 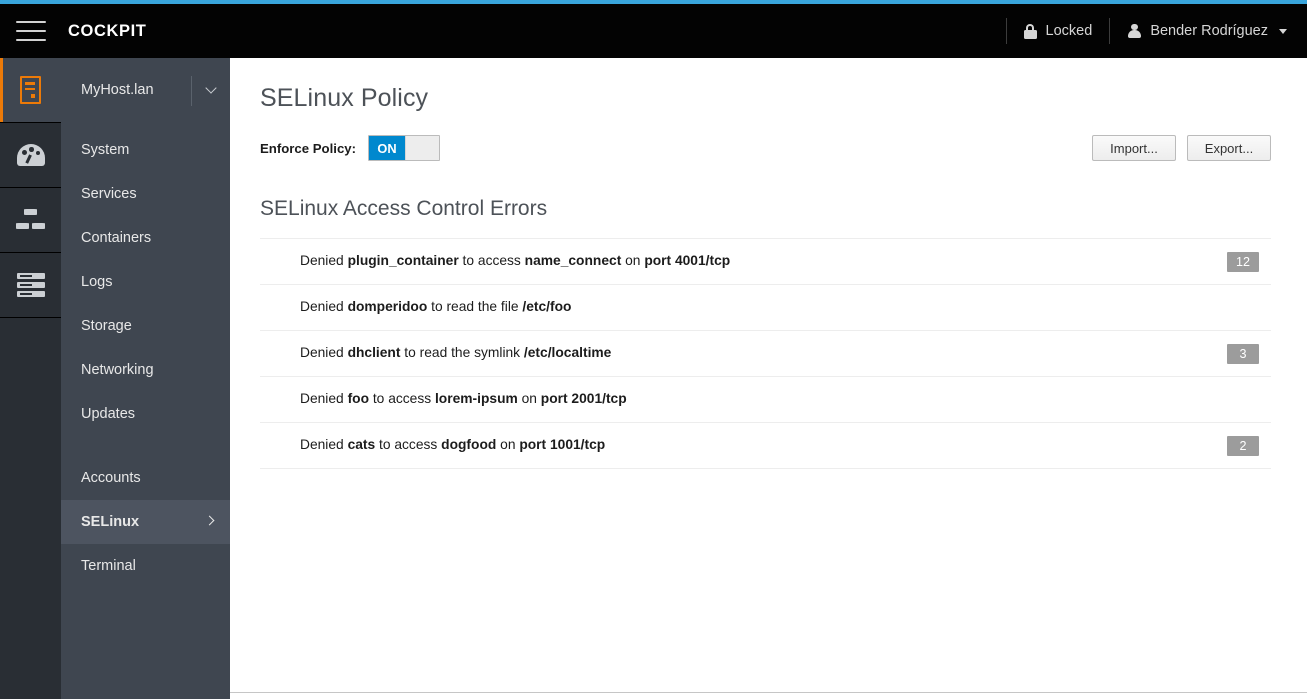 What do you see at coordinates (422, 148) in the screenshot?
I see `toggle-knob` at bounding box center [422, 148].